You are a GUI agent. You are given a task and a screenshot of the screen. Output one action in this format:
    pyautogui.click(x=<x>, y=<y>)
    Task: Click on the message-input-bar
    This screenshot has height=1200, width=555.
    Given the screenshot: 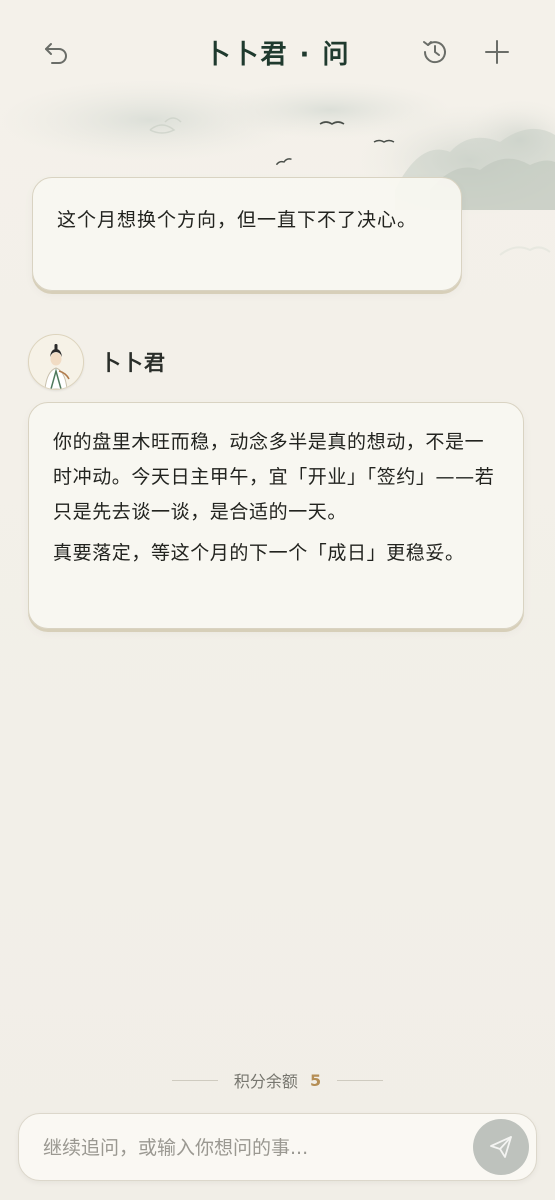 What is the action you would take?
    pyautogui.click(x=277, y=1147)
    